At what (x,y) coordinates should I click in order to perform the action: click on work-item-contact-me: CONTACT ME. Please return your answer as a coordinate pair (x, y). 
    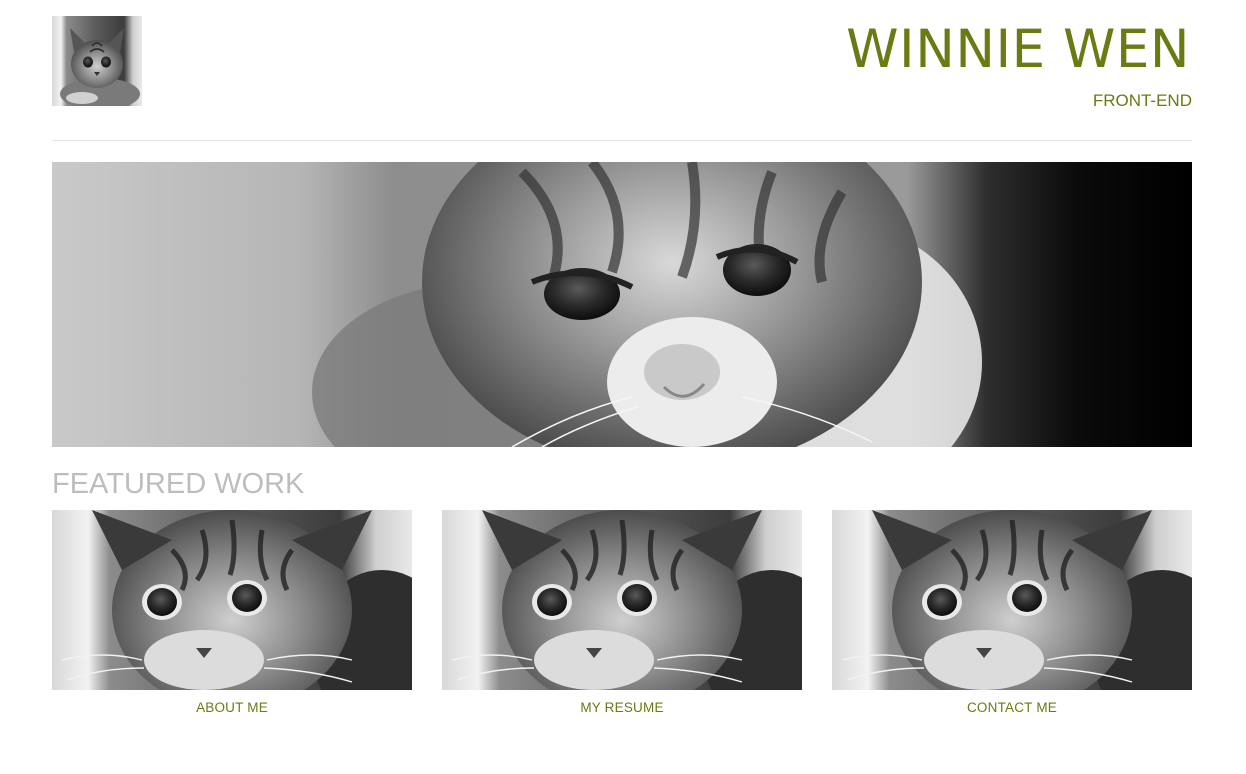
    Looking at the image, I should click on (1012, 617).